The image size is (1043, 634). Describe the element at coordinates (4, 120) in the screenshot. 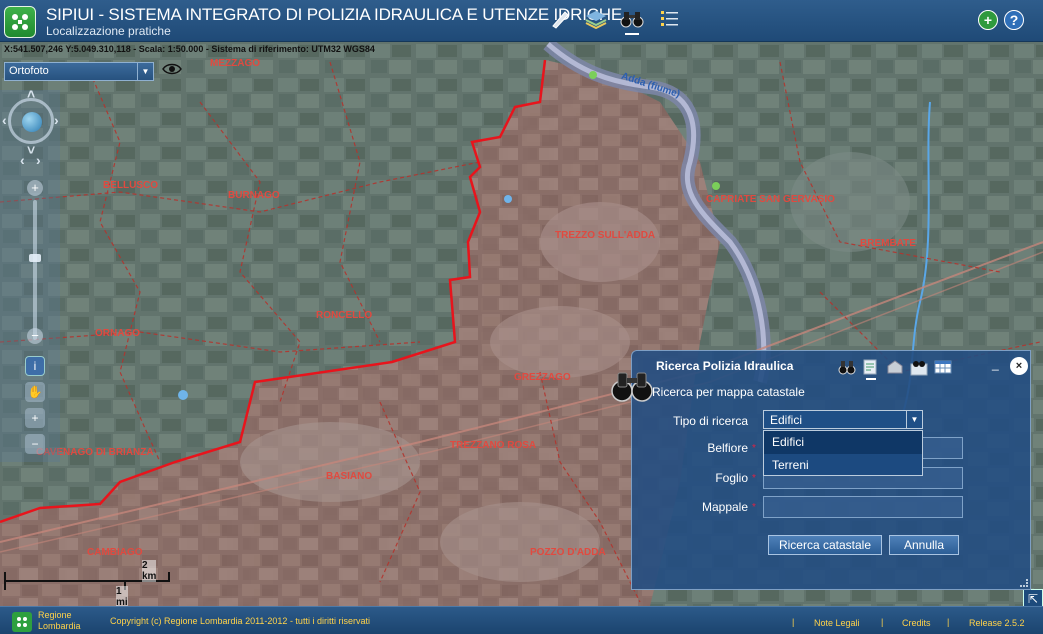

I see `pan-left-icon: ‹` at that location.